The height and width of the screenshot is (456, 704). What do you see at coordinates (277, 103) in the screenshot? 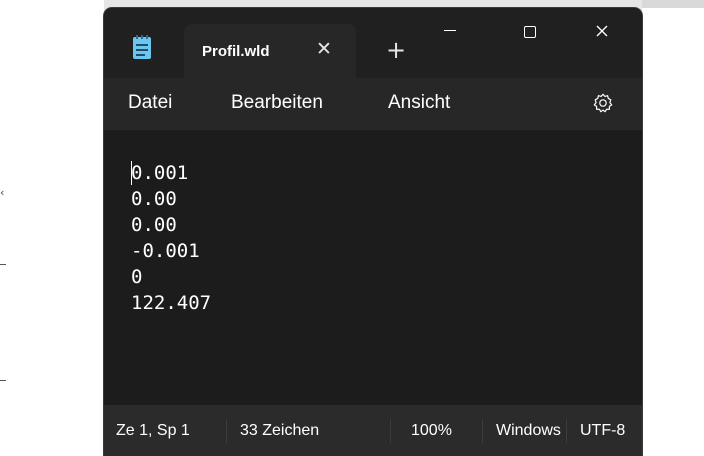
I see `menu-bearbeiten: Bearbeiten` at bounding box center [277, 103].